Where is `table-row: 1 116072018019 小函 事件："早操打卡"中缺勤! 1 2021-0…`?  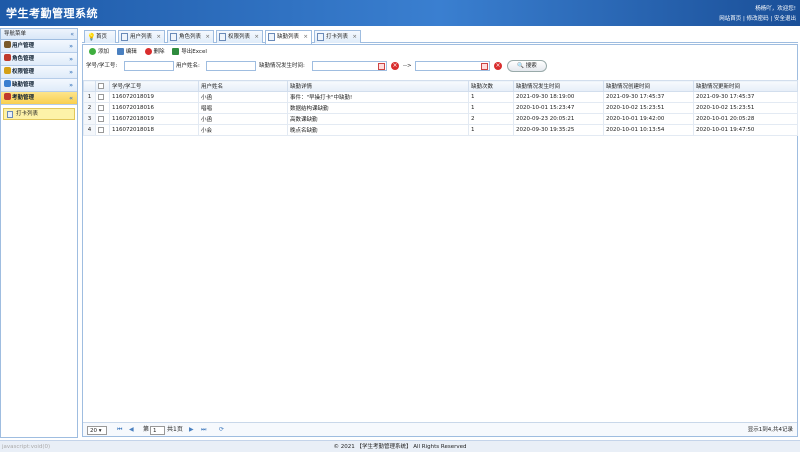
table-row: 1 116072018019 小函 事件："早操打卡"中缺勤! 1 2021-0… is located at coordinates (440, 97).